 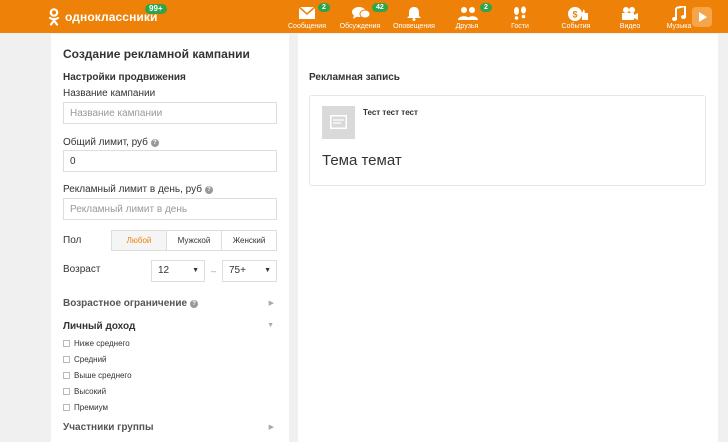 I want to click on campaign-name-input, so click(x=170, y=113).